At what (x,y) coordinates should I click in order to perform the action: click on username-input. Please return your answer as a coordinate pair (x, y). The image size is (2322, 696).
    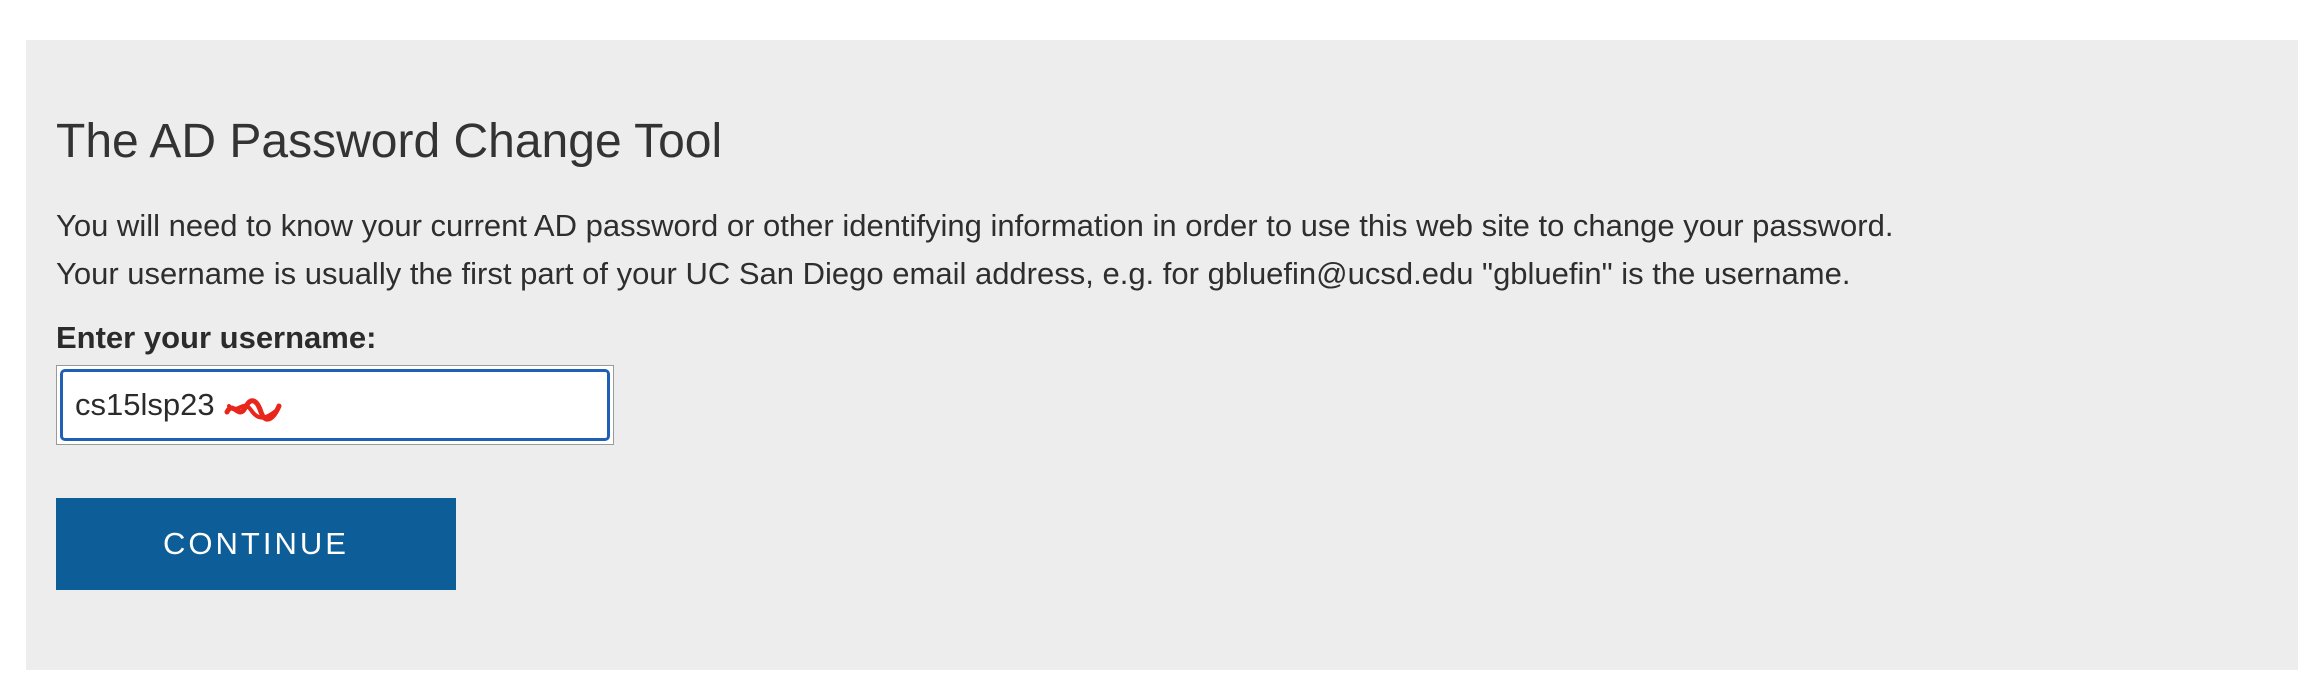
    Looking at the image, I should click on (325, 405).